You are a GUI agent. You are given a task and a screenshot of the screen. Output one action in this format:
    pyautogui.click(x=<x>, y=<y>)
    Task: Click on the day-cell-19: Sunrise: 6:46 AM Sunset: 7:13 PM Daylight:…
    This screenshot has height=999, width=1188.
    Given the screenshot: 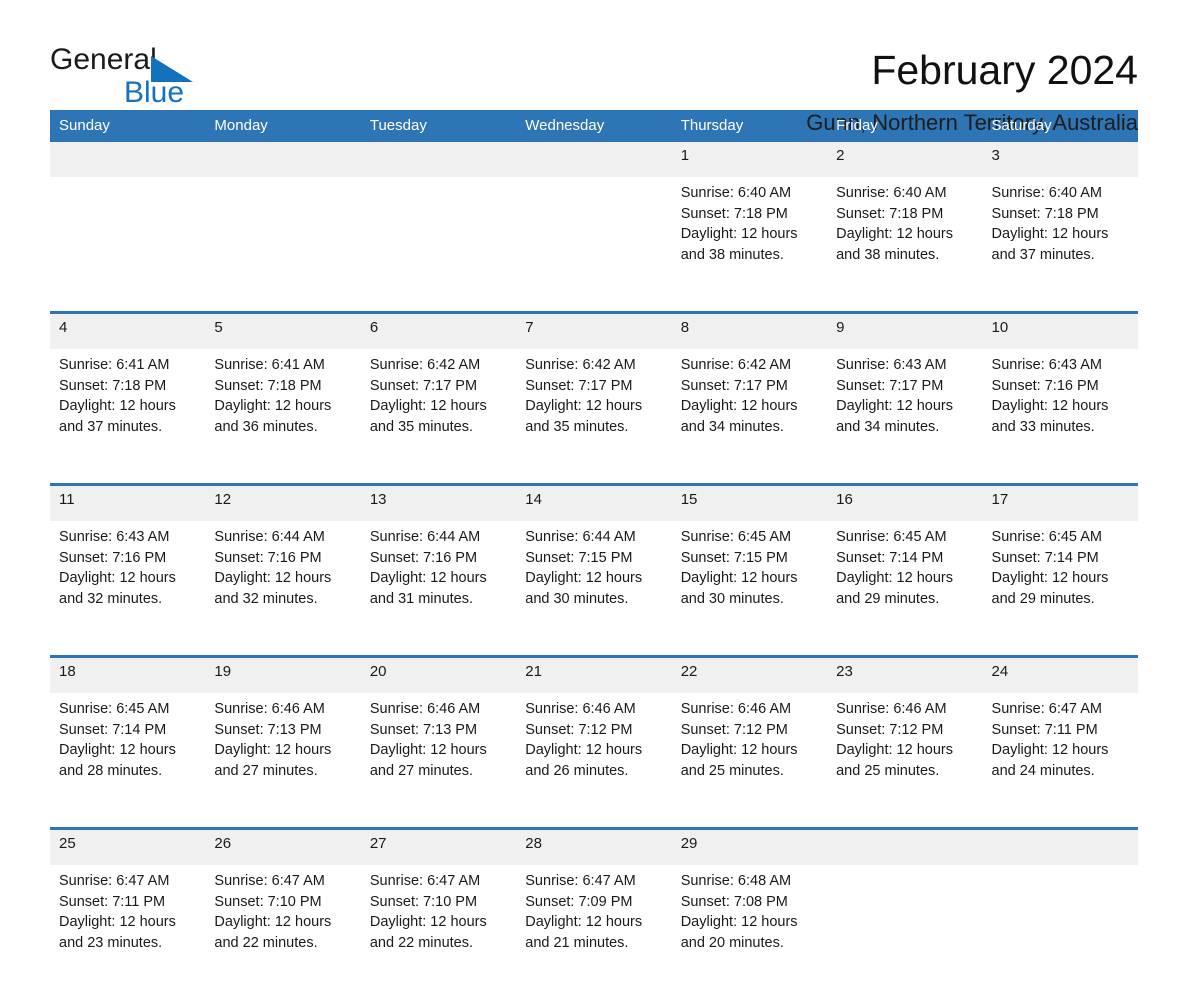 What is the action you would take?
    pyautogui.click(x=283, y=760)
    